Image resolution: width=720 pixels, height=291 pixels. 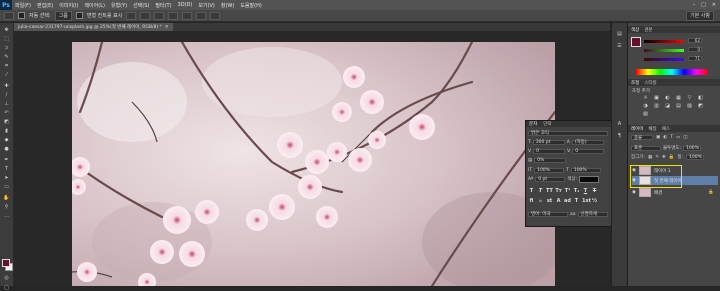 What do you see at coordinates (714, 5) in the screenshot?
I see `close-button: ✕` at bounding box center [714, 5].